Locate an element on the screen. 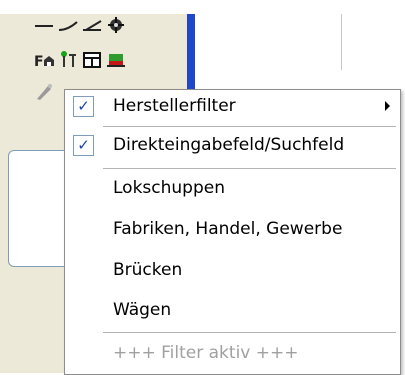  fa-building-icon: F is located at coordinates (44, 60).